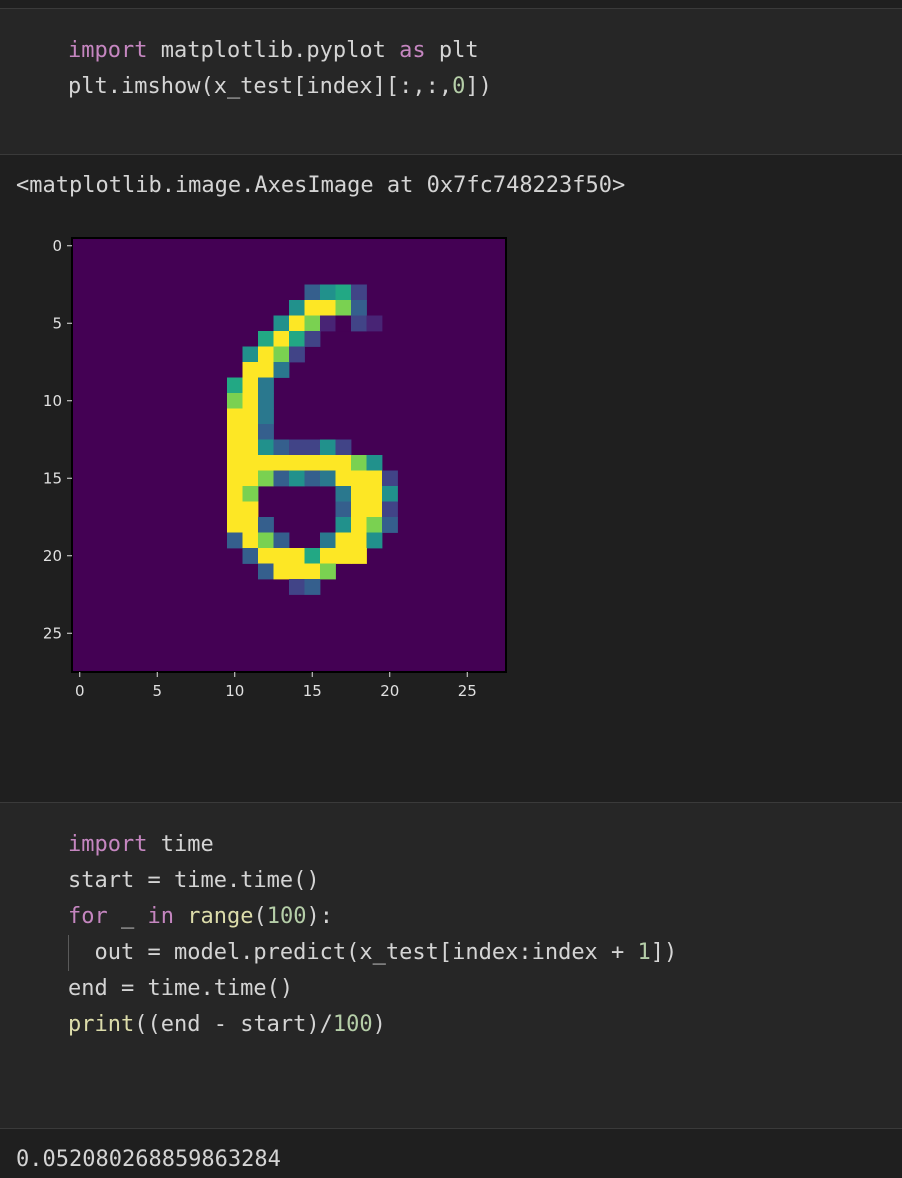  What do you see at coordinates (148, 1159) in the screenshot?
I see `cell-output-text: 0.052080268859863284` at bounding box center [148, 1159].